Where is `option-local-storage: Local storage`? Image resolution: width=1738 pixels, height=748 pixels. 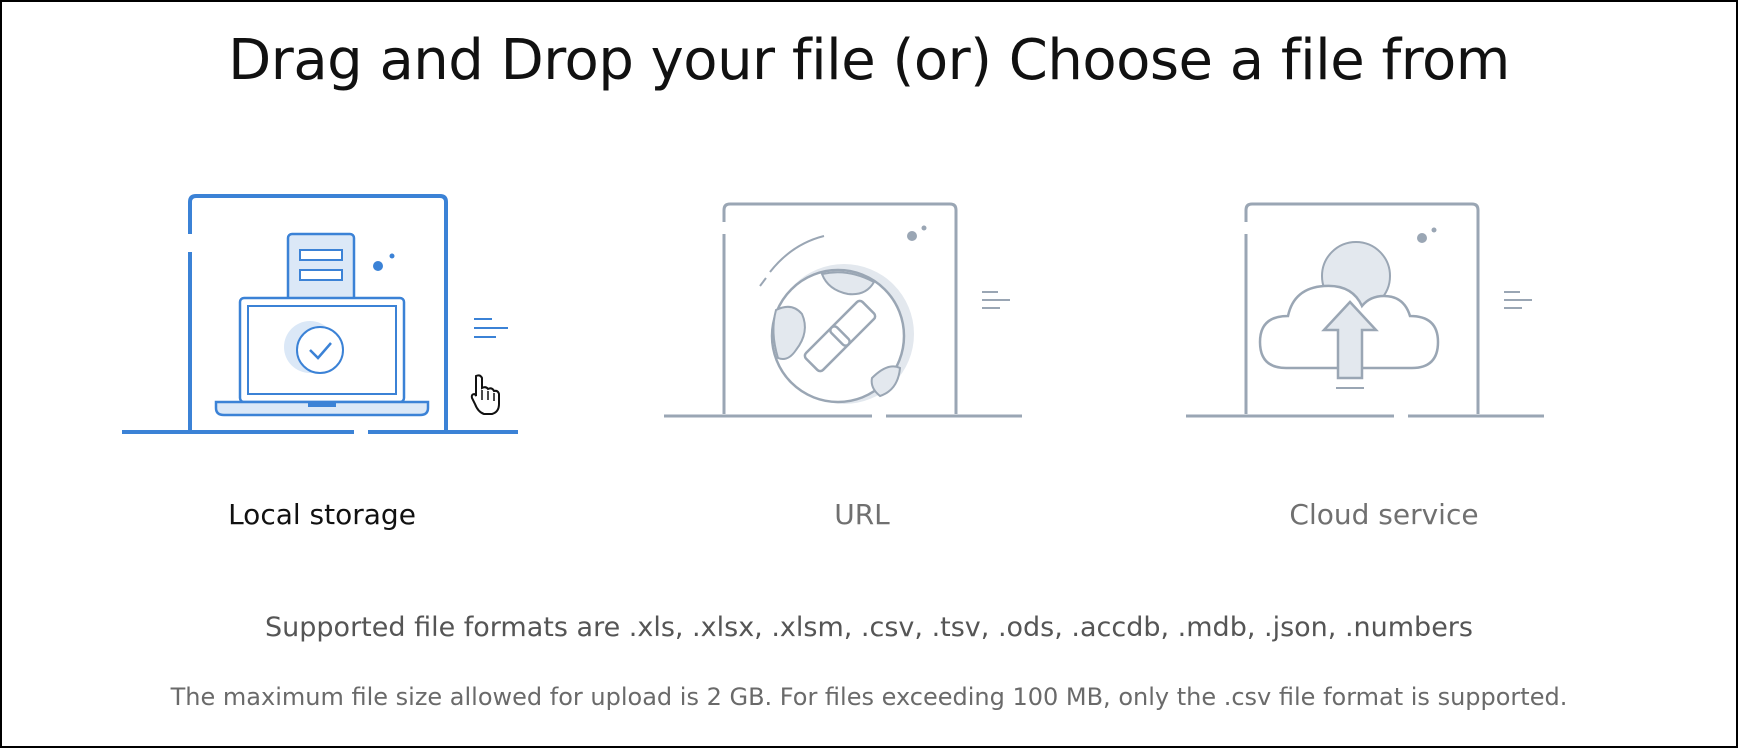 option-local-storage: Local storage is located at coordinates (322, 362).